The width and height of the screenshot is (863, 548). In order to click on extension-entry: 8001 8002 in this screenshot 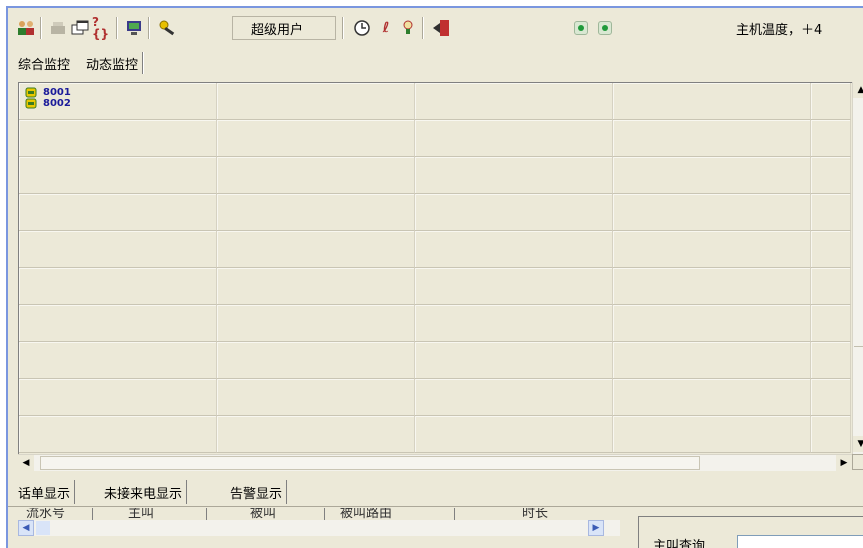, I will do `click(48, 98)`.